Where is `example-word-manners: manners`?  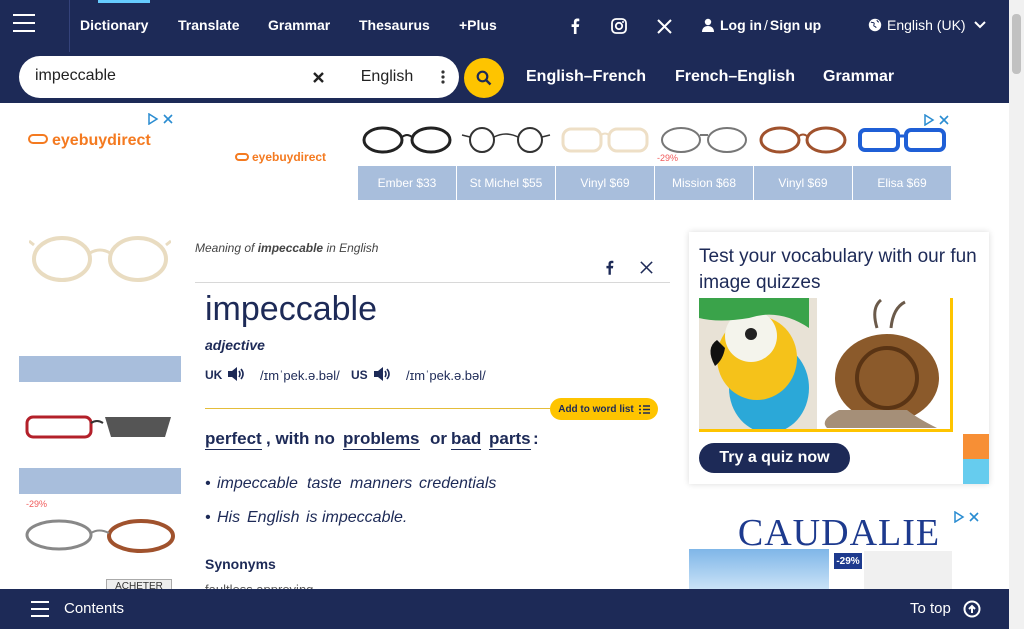 example-word-manners: manners is located at coordinates (381, 484).